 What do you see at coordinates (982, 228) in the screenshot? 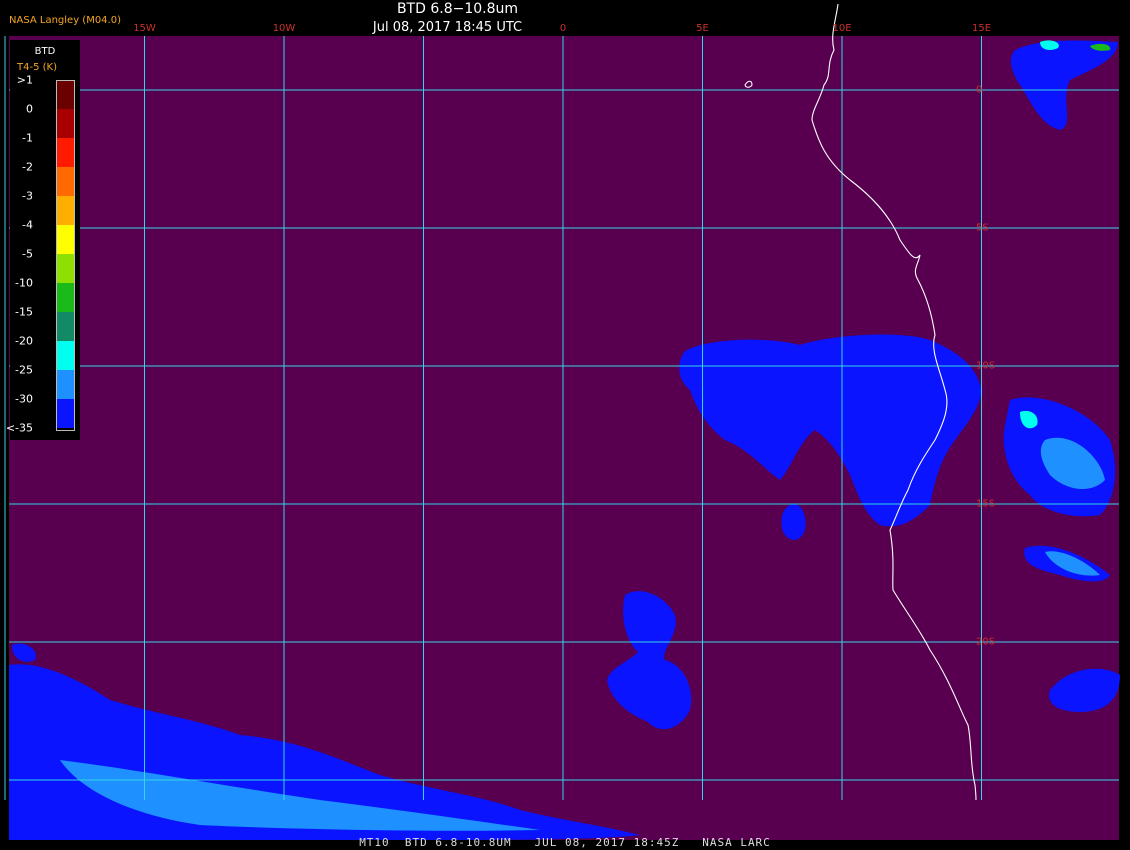
I see `latitude-label: 5S` at bounding box center [982, 228].